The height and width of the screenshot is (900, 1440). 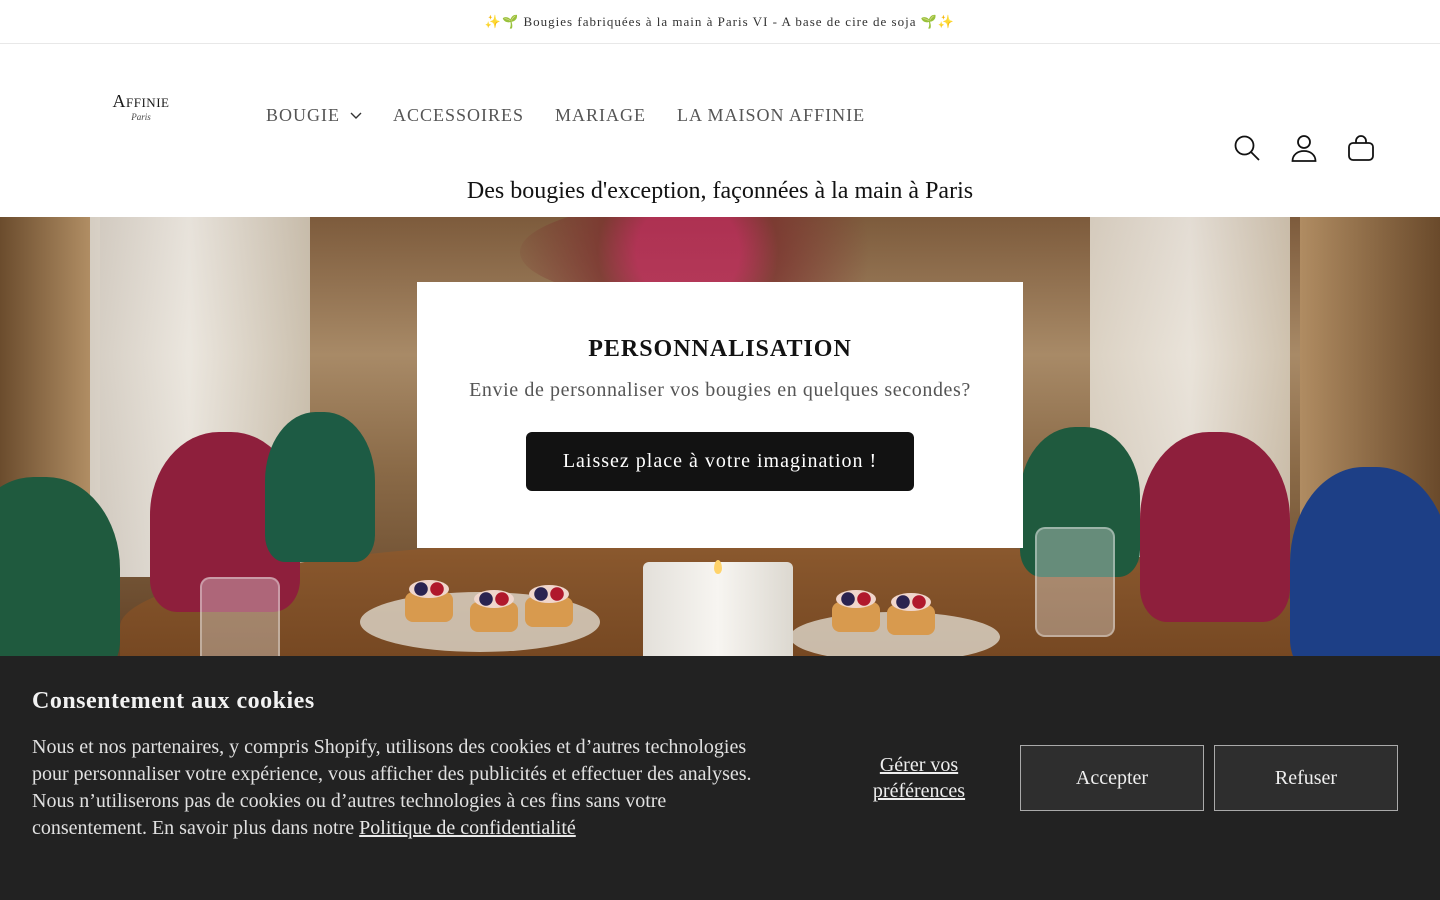 What do you see at coordinates (356, 116) in the screenshot?
I see `chevron-down-icon` at bounding box center [356, 116].